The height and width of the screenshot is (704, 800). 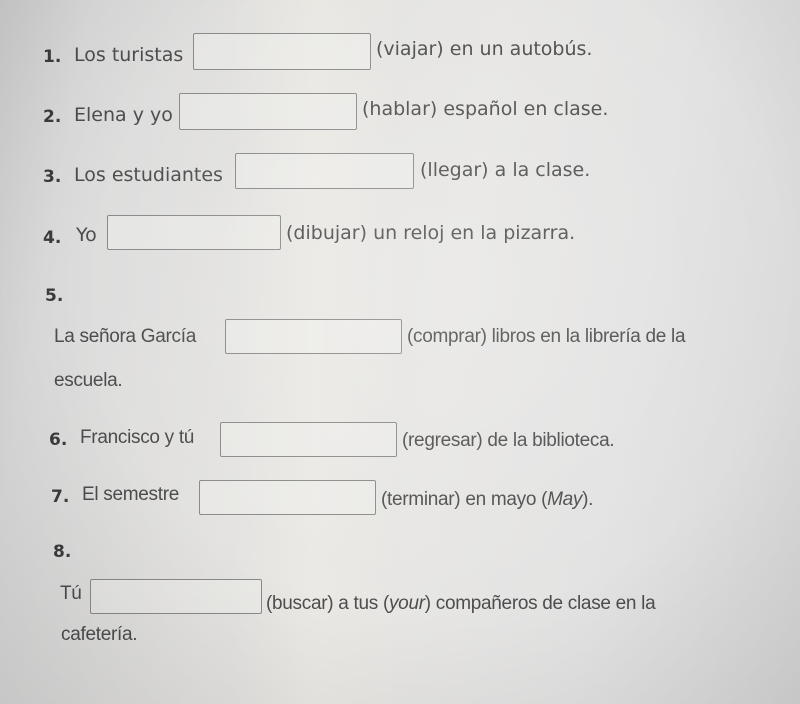 I want to click on item-number: 3., so click(x=52, y=177).